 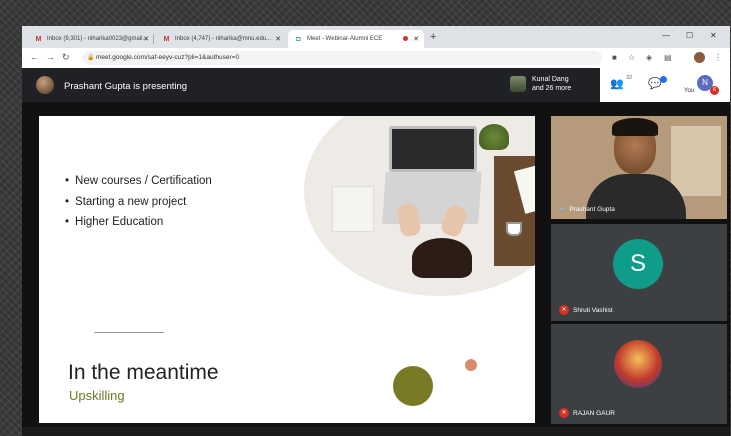 I want to click on chat-badge, so click(x=663, y=79).